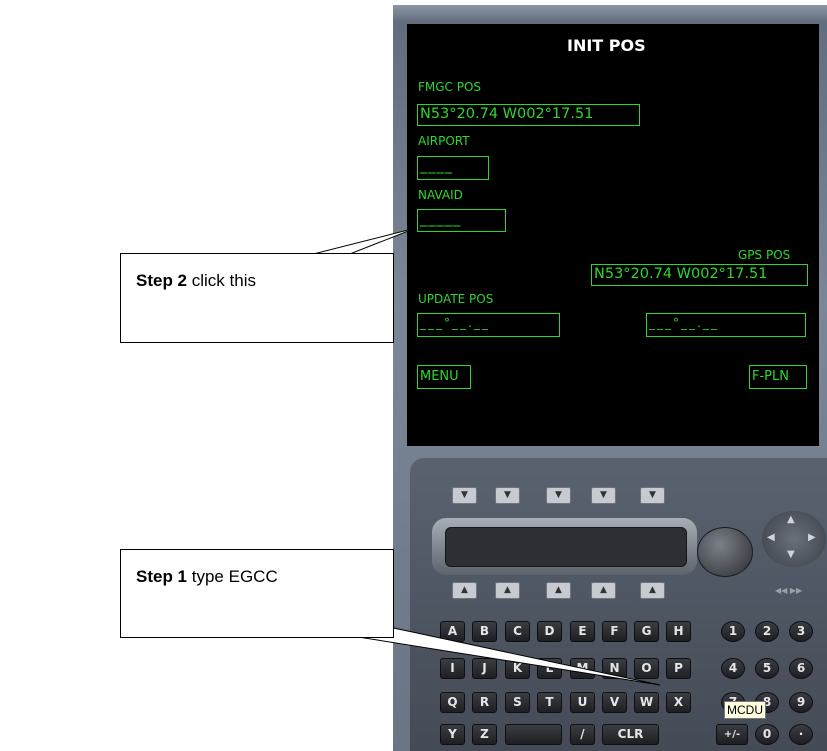 The height and width of the screenshot is (751, 827). Describe the element at coordinates (684, 323) in the screenshot. I see `update-pos-right-value: ___°__.__` at that location.